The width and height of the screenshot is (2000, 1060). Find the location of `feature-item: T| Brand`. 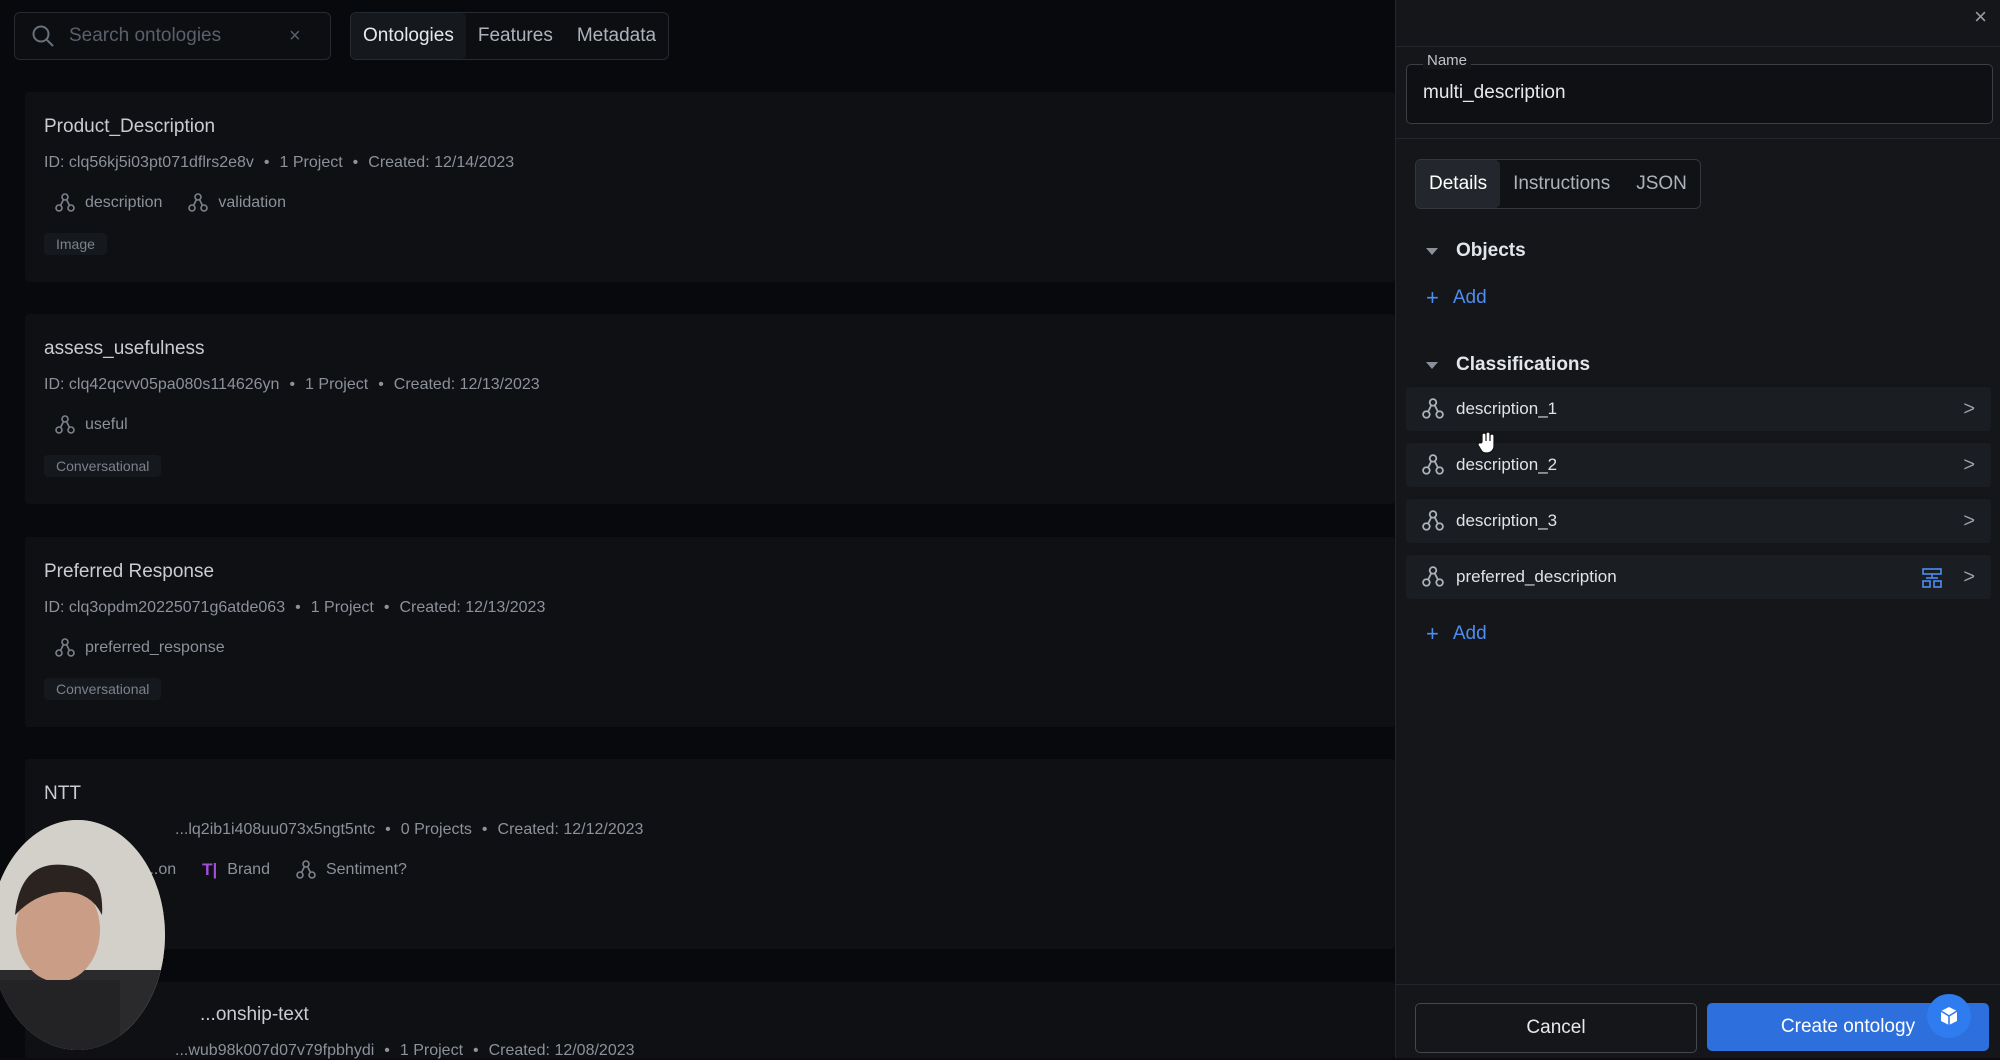

feature-item: T| Brand is located at coordinates (236, 870).